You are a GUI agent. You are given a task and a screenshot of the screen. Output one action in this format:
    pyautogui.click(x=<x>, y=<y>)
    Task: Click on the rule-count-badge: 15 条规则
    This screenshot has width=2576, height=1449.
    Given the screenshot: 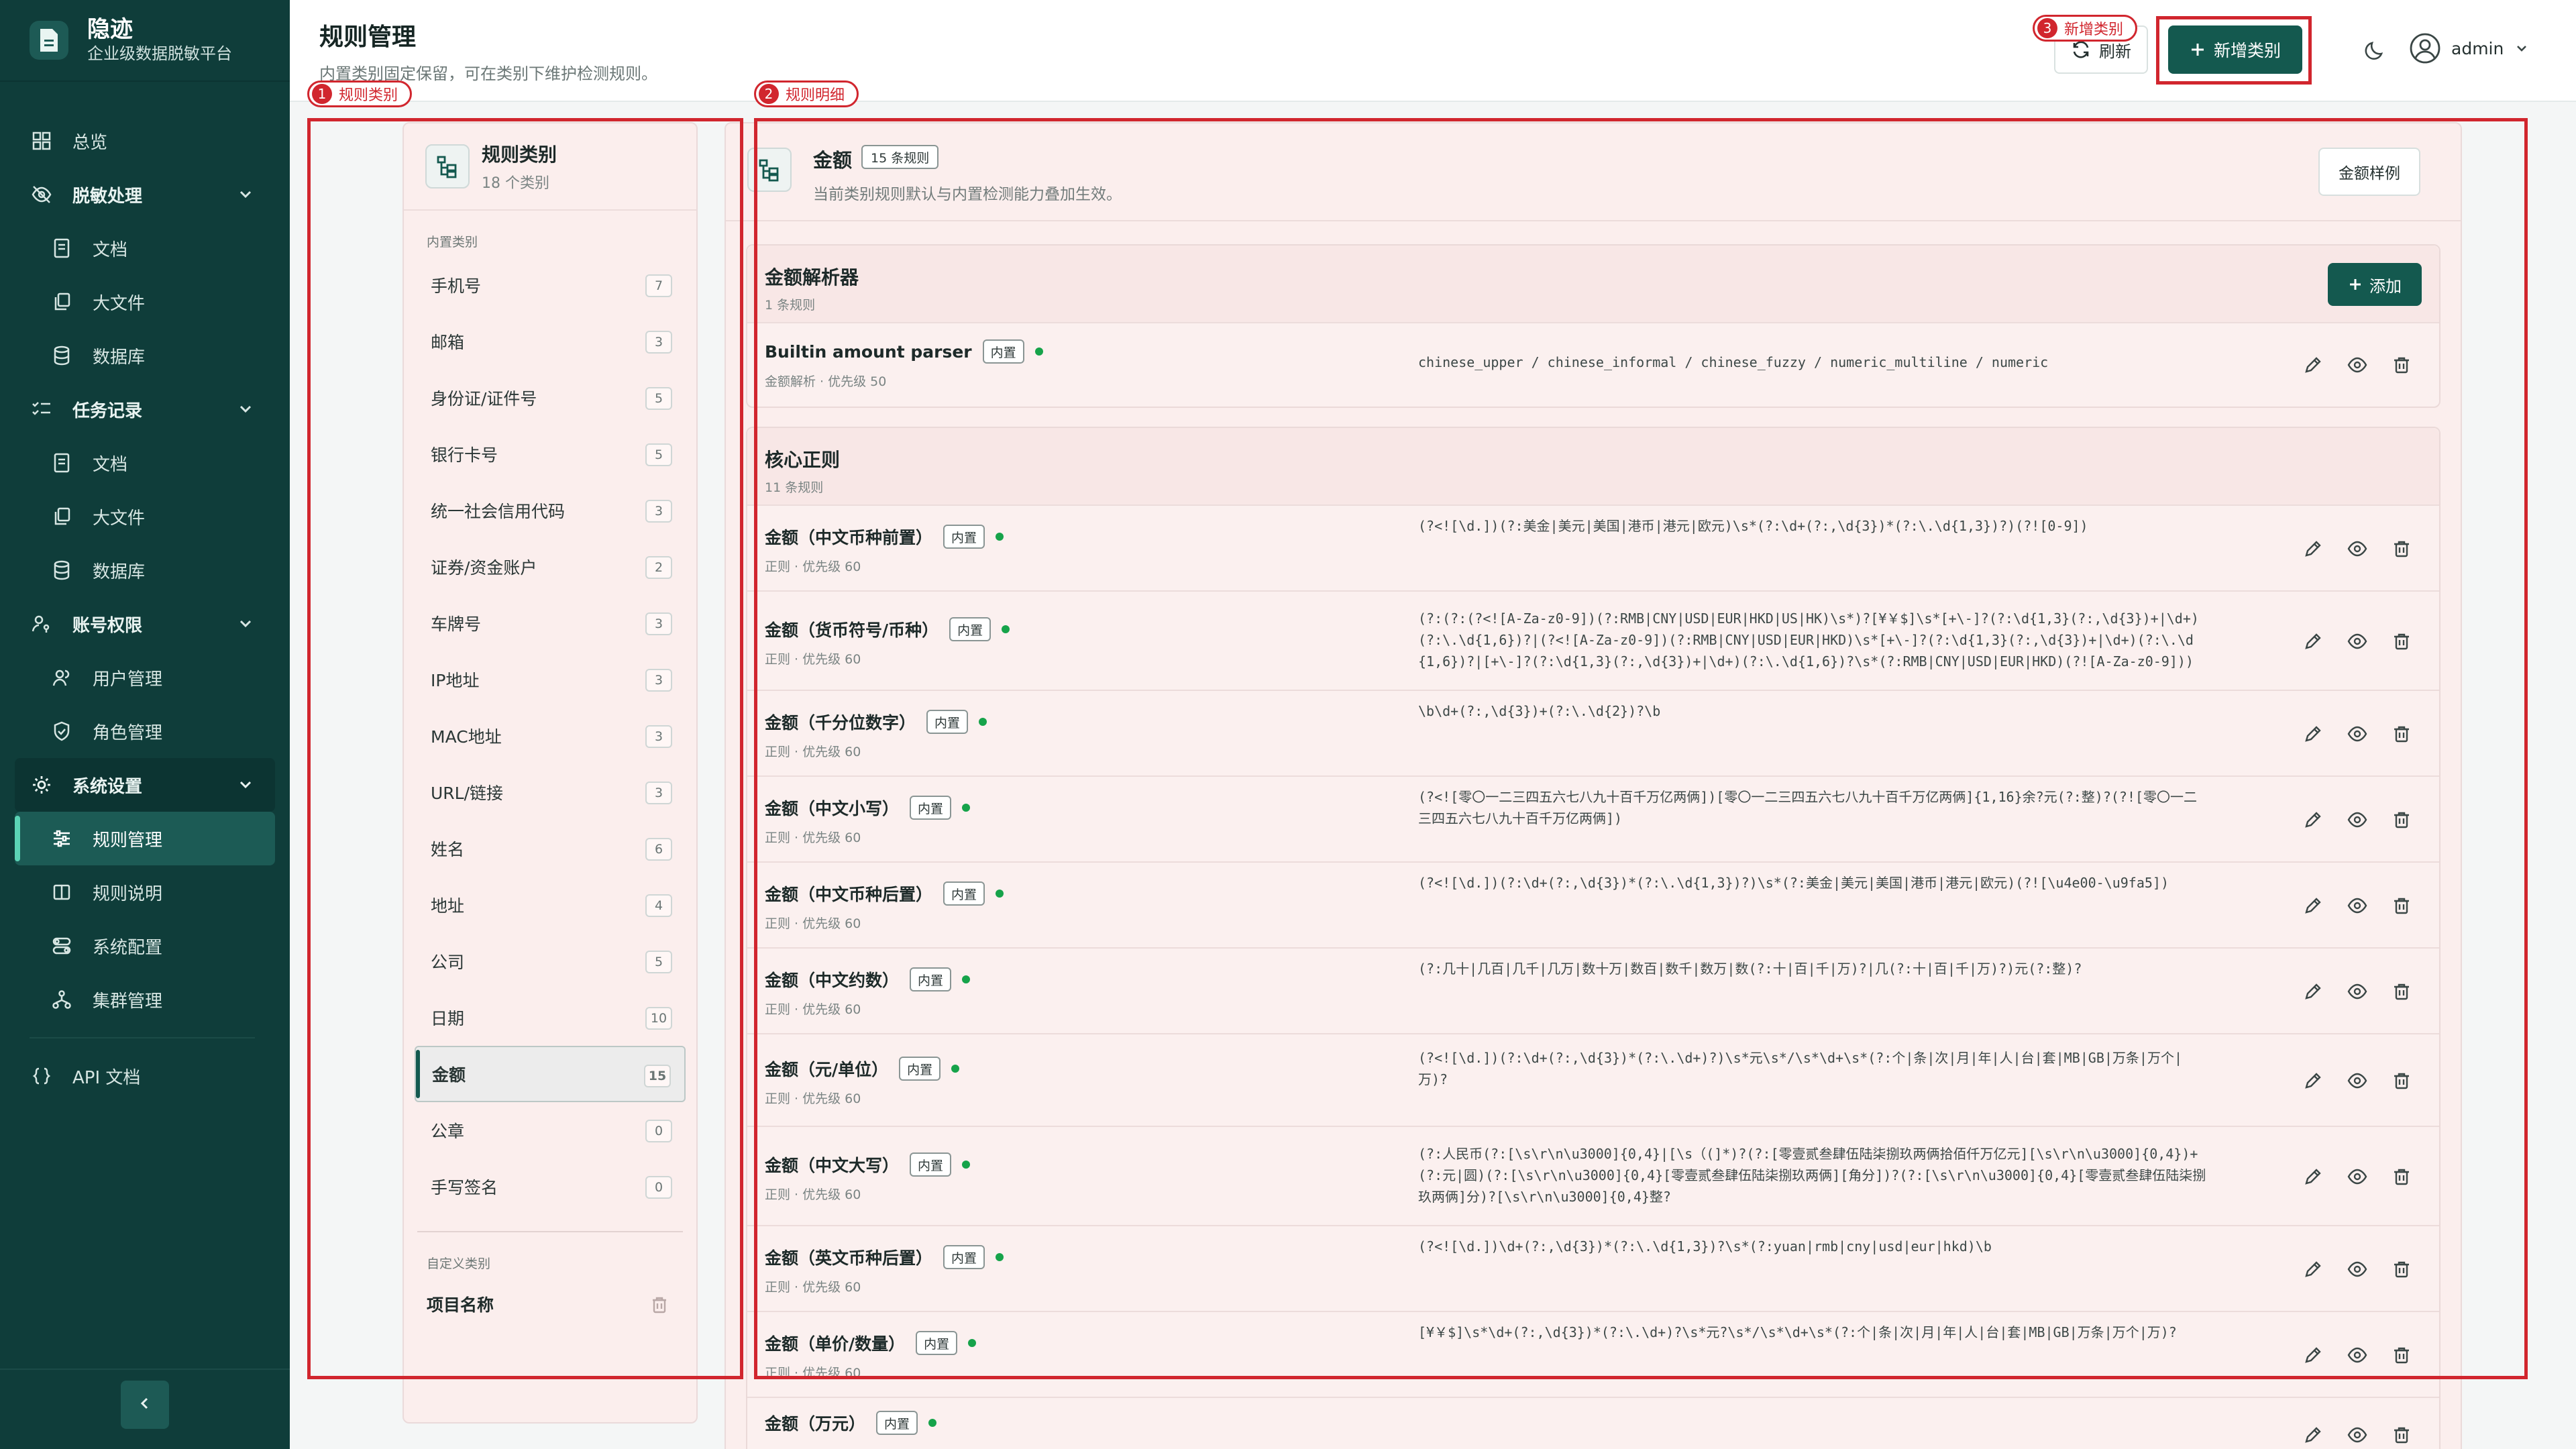 What is the action you would take?
    pyautogui.click(x=900, y=157)
    